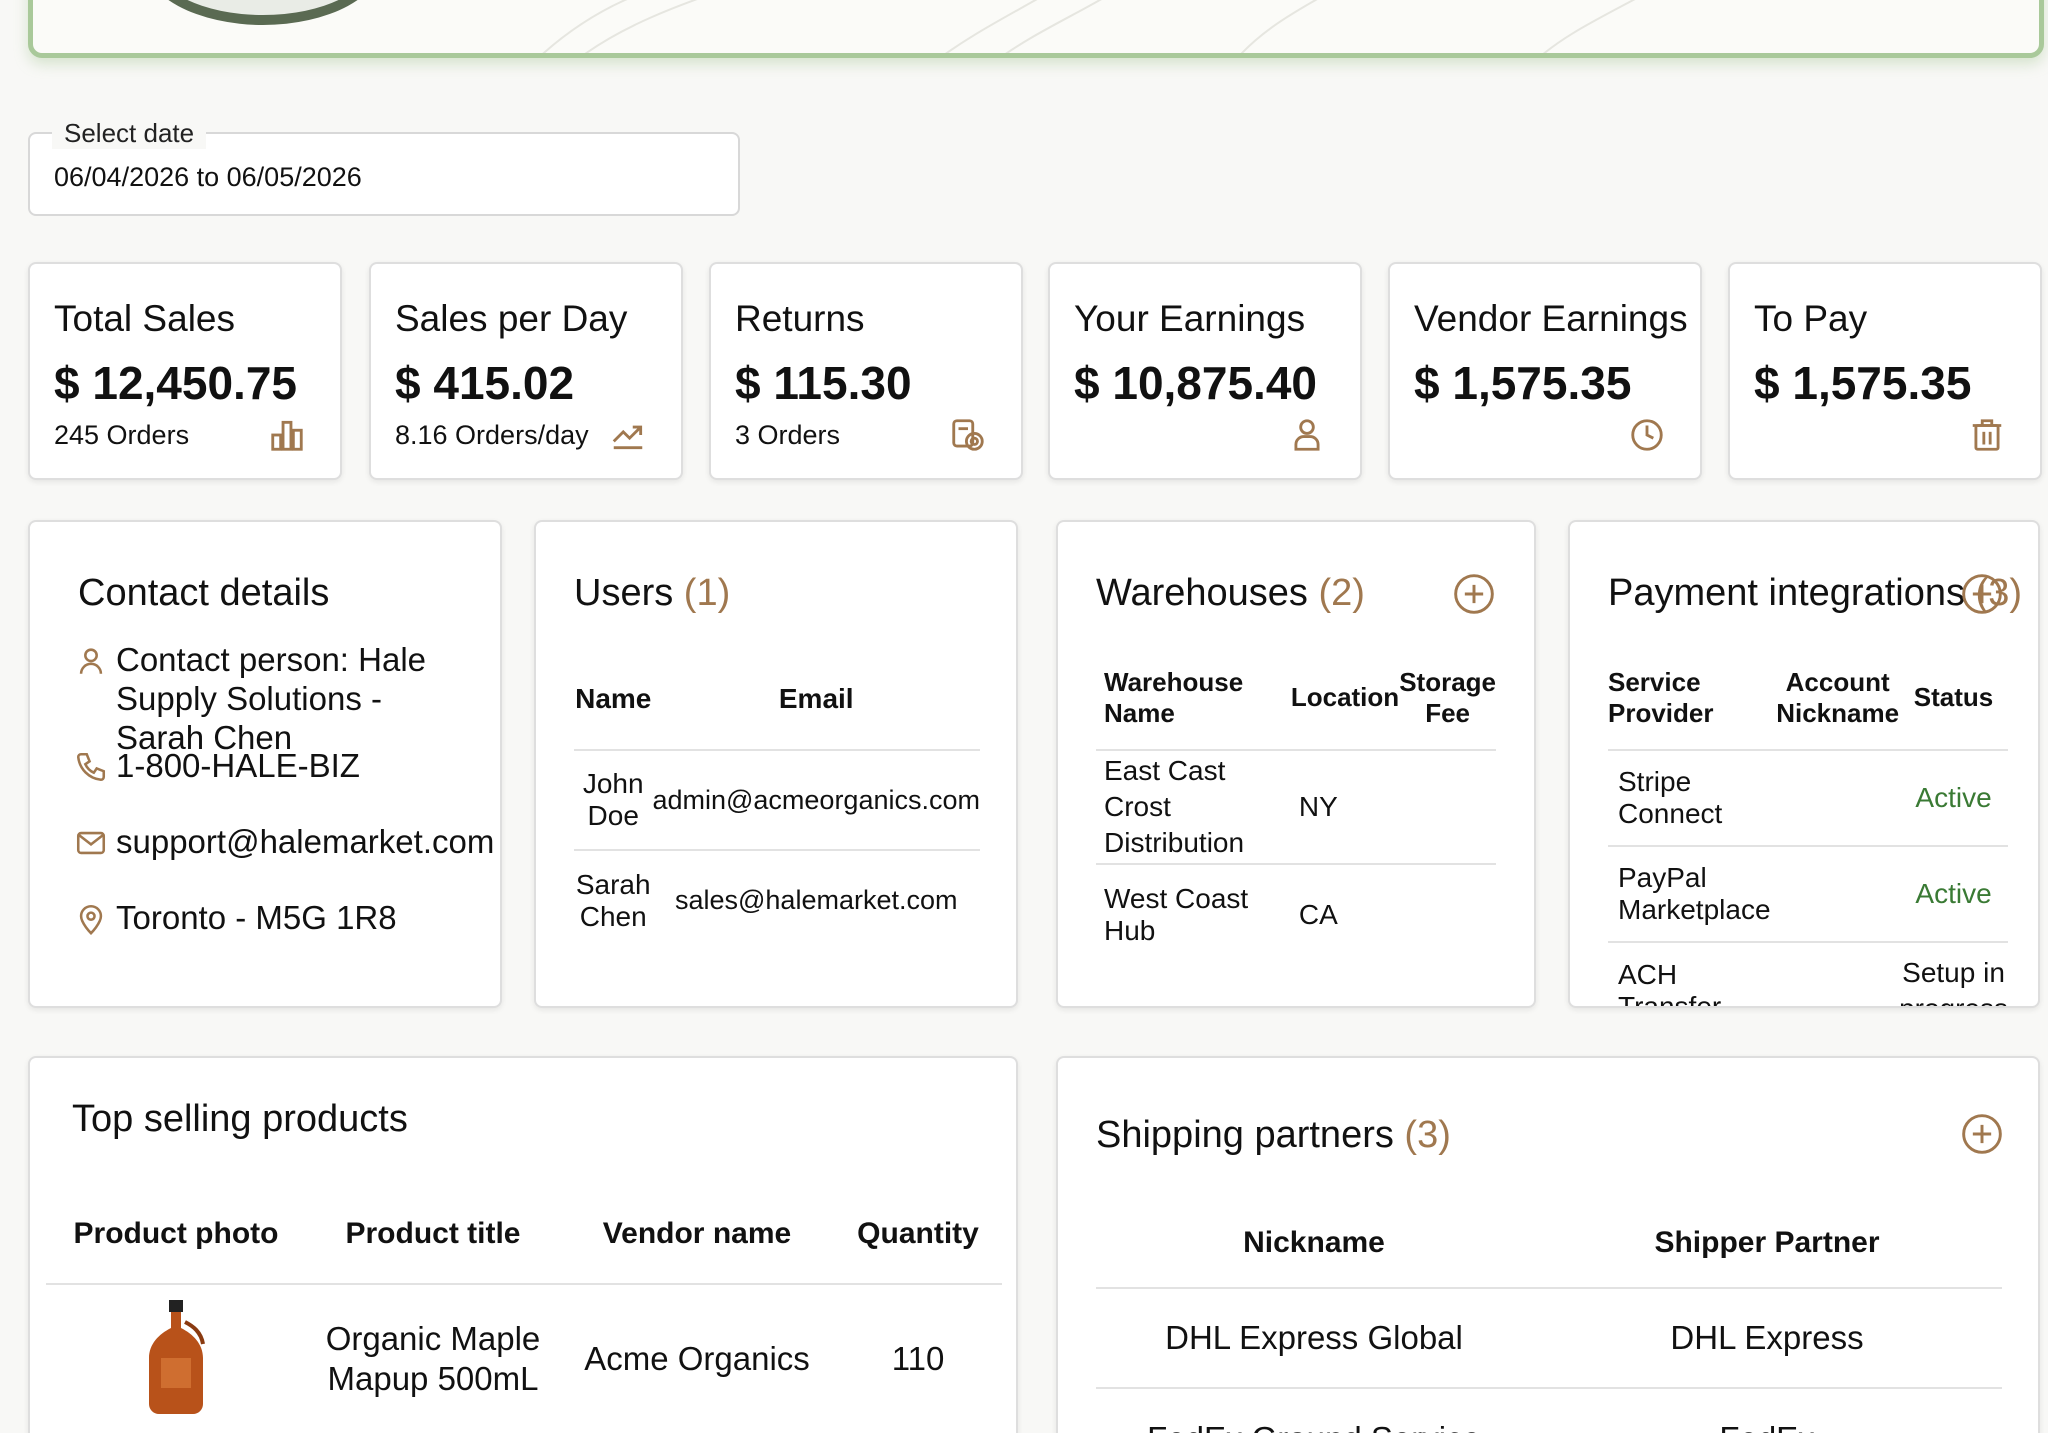 This screenshot has width=2048, height=1433. I want to click on warehouses-title-text: Warehouses, so click(1202, 593).